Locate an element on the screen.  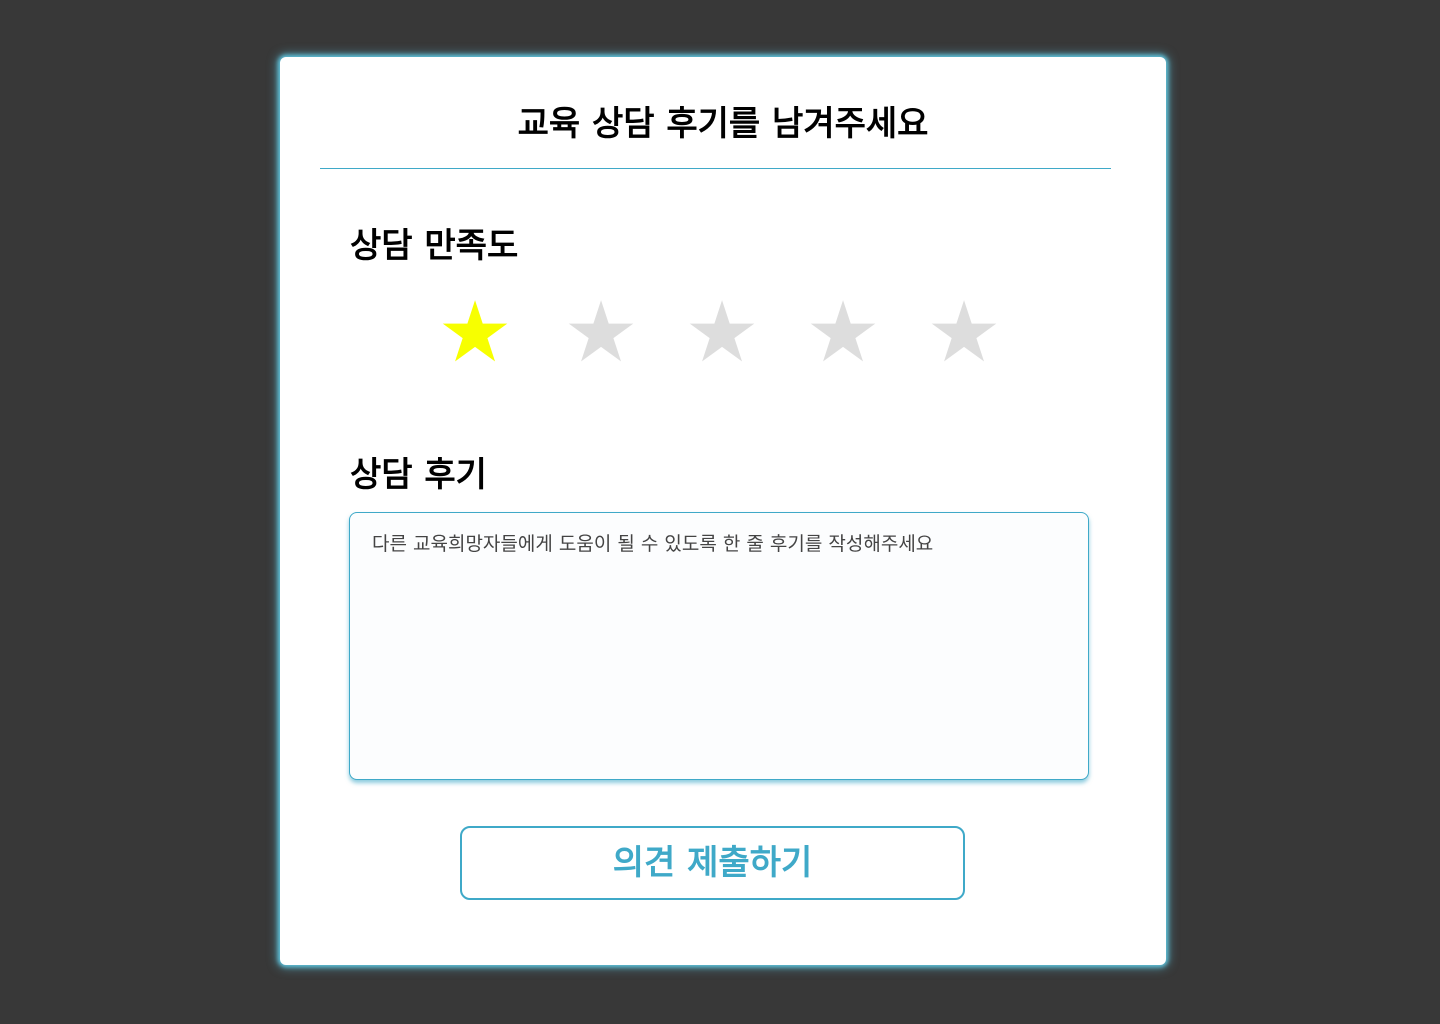
submit-button: 의견 제출하기 is located at coordinates (712, 863).